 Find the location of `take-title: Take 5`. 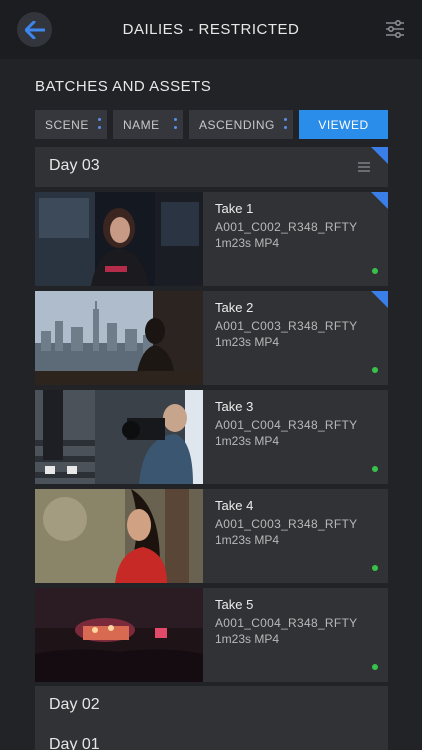

take-title: Take 5 is located at coordinates (234, 604).